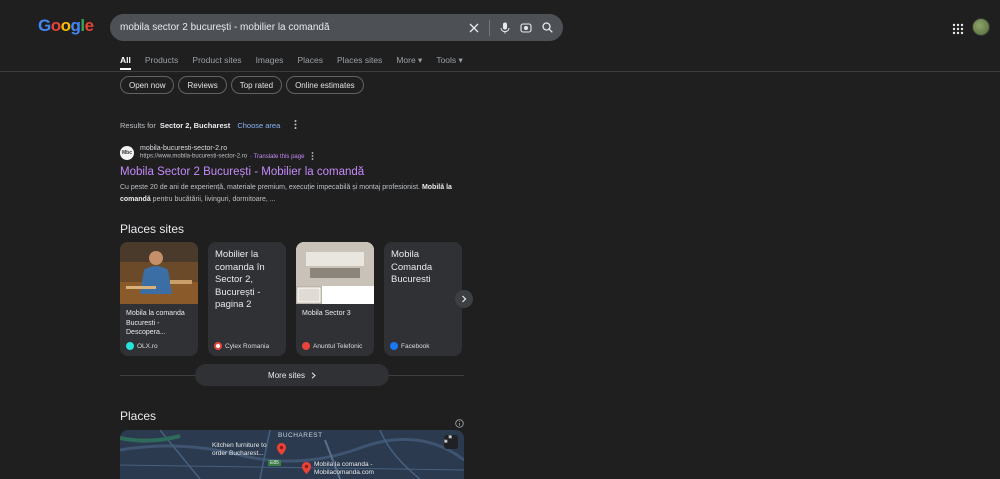 This screenshot has width=1000, height=479. Describe the element at coordinates (270, 60) in the screenshot. I see `tab-images: Images` at that location.